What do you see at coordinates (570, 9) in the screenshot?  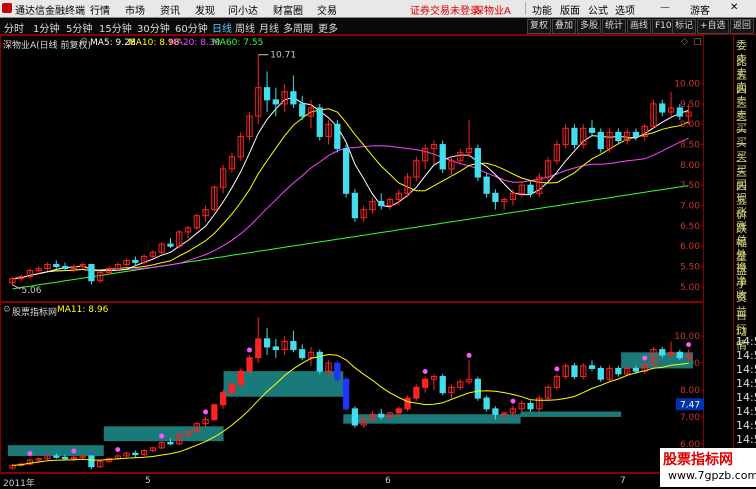 I see `menu-item-layout: 版面` at bounding box center [570, 9].